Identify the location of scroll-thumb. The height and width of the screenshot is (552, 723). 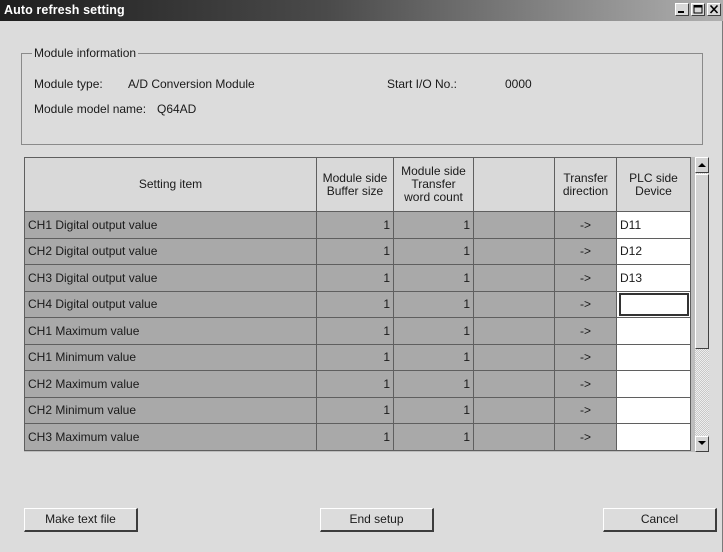
(702, 261).